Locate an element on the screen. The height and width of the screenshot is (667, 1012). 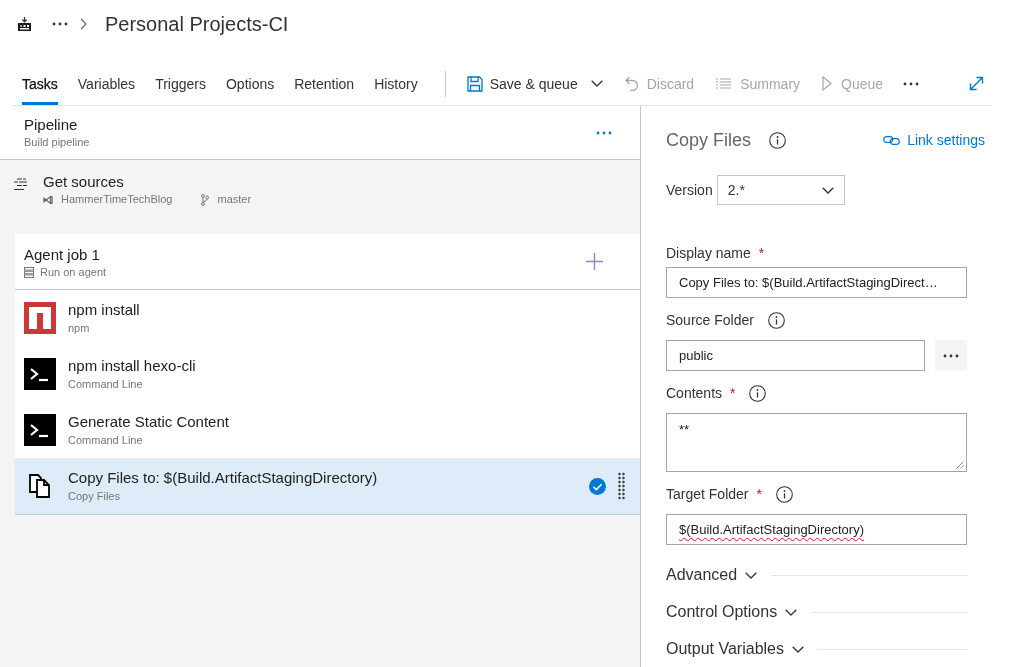
save-icon is located at coordinates (474, 83).